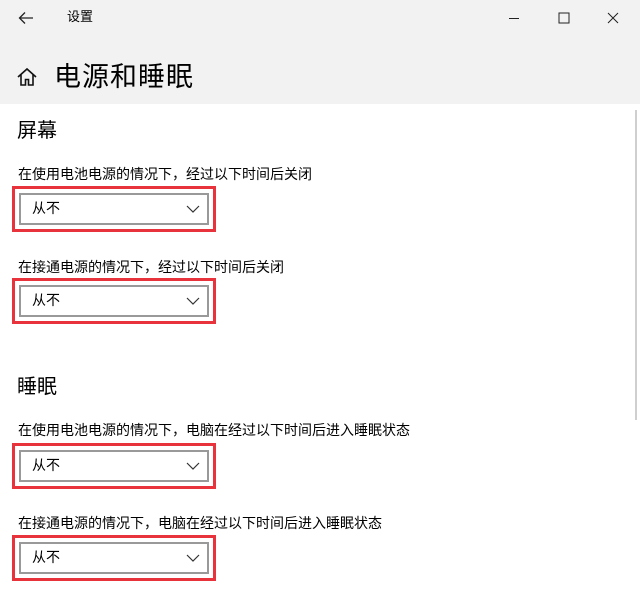  What do you see at coordinates (114, 301) in the screenshot?
I see `screen-plugged-dropdown: 从不` at bounding box center [114, 301].